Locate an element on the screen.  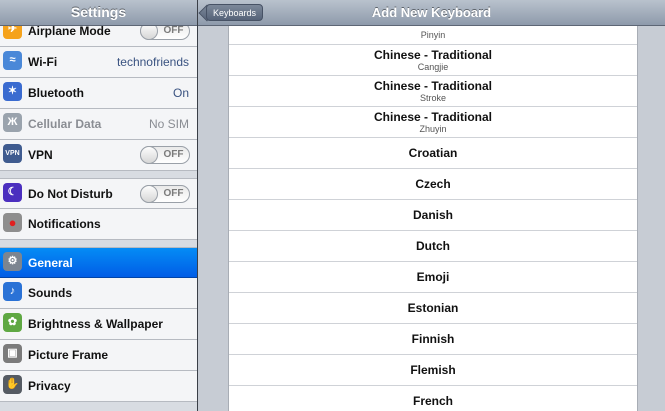
sidebar-item-picture-frame: ▣ Picture Frame is located at coordinates (98, 355).